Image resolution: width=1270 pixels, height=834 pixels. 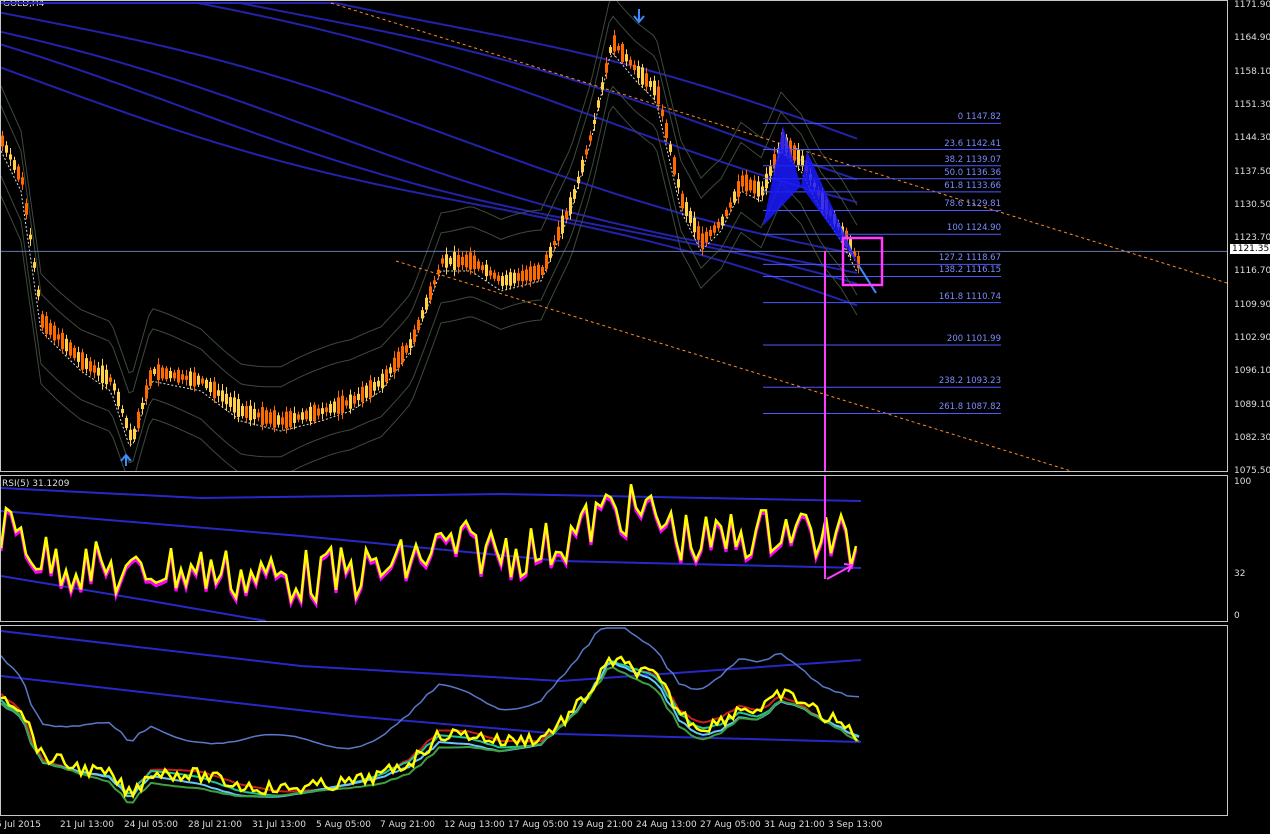 What do you see at coordinates (431, 656) in the screenshot?
I see `osc-upper-band` at bounding box center [431, 656].